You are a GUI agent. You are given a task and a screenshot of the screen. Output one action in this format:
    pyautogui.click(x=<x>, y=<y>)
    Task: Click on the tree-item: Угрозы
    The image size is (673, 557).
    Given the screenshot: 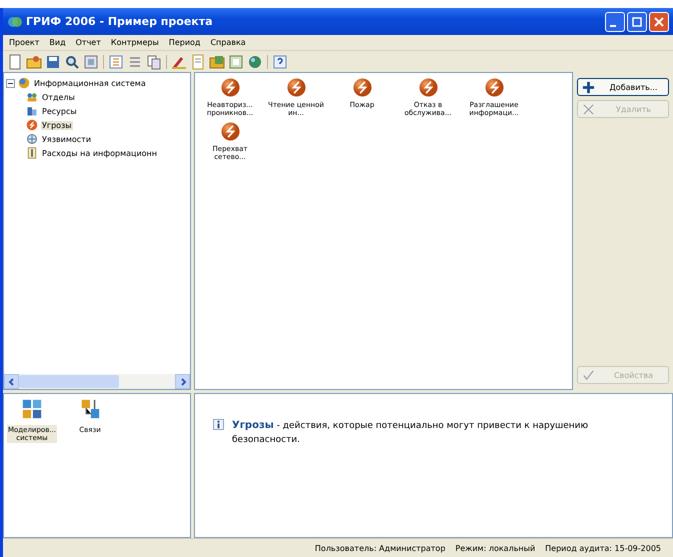 What is the action you would take?
    pyautogui.click(x=57, y=125)
    